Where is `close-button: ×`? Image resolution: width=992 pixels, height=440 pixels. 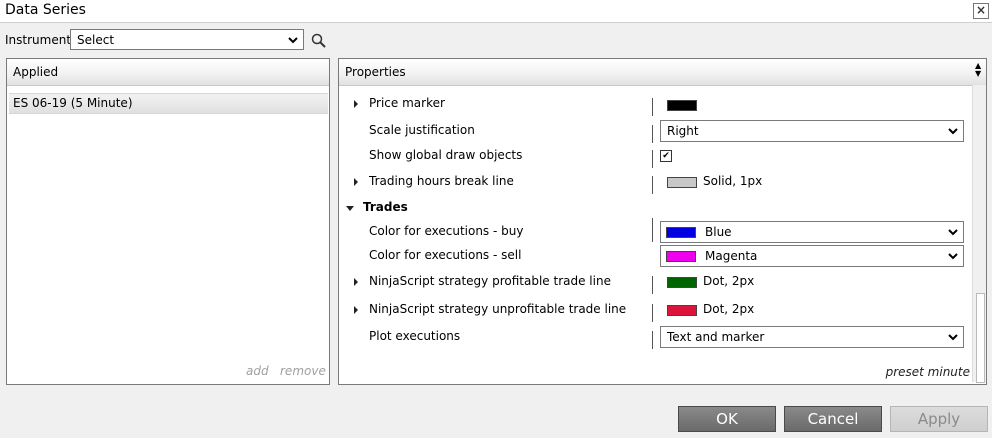 close-button: × is located at coordinates (981, 11).